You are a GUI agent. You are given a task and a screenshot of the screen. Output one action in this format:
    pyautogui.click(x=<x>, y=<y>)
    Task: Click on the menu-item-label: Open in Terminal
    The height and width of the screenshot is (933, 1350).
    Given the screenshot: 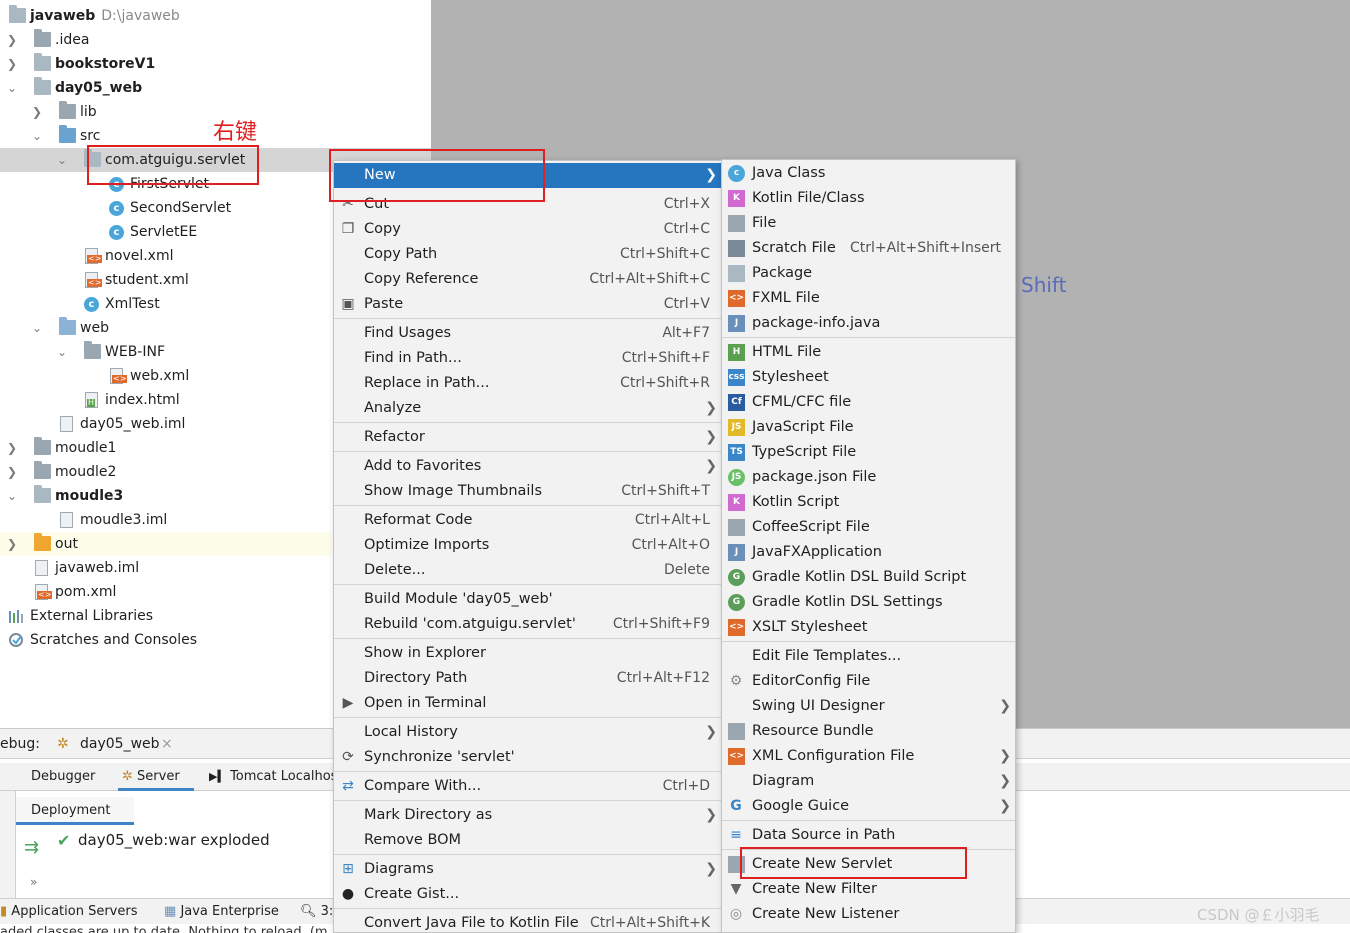 What is the action you would take?
    pyautogui.click(x=425, y=703)
    